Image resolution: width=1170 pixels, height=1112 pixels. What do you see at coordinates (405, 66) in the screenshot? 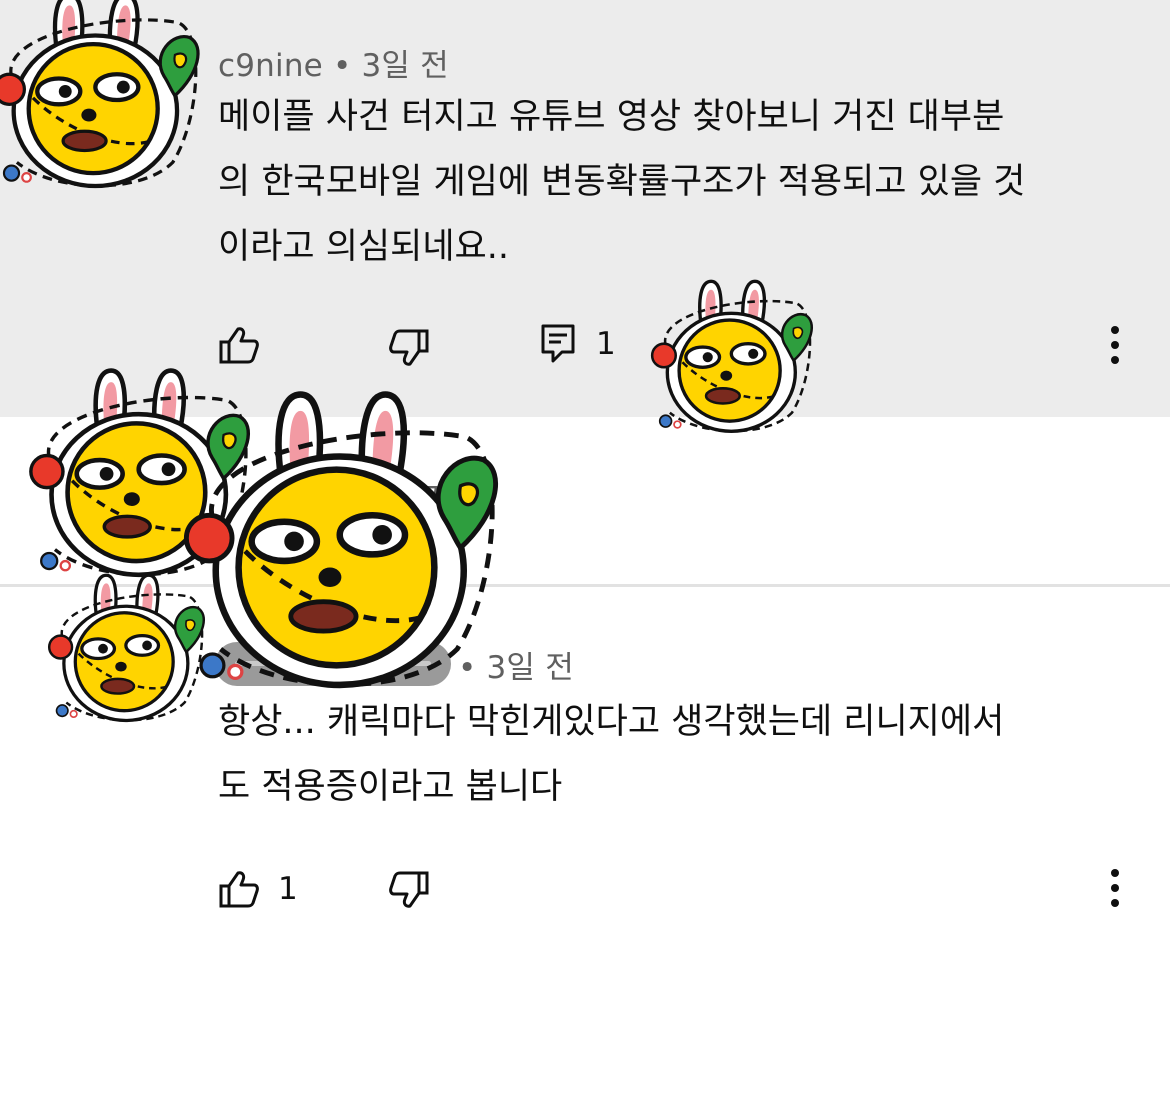
I see `comment-time: 3일 전` at bounding box center [405, 66].